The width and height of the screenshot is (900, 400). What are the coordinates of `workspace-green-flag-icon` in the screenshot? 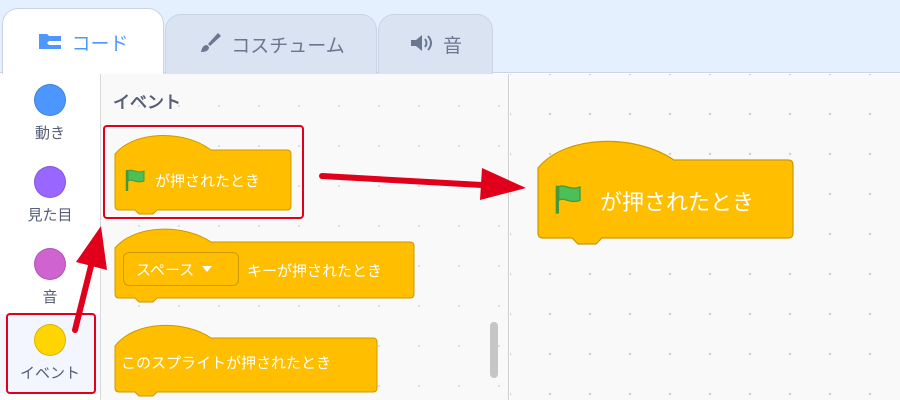 It's located at (568, 201).